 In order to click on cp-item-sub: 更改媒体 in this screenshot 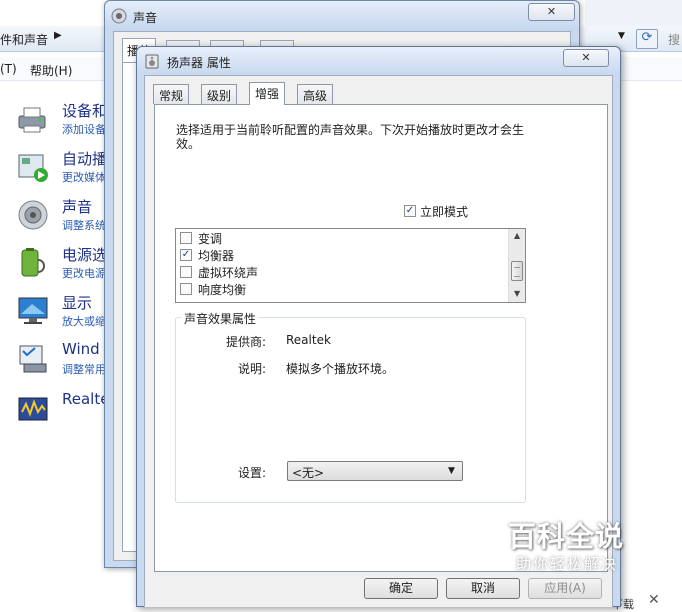, I will do `click(84, 177)`.